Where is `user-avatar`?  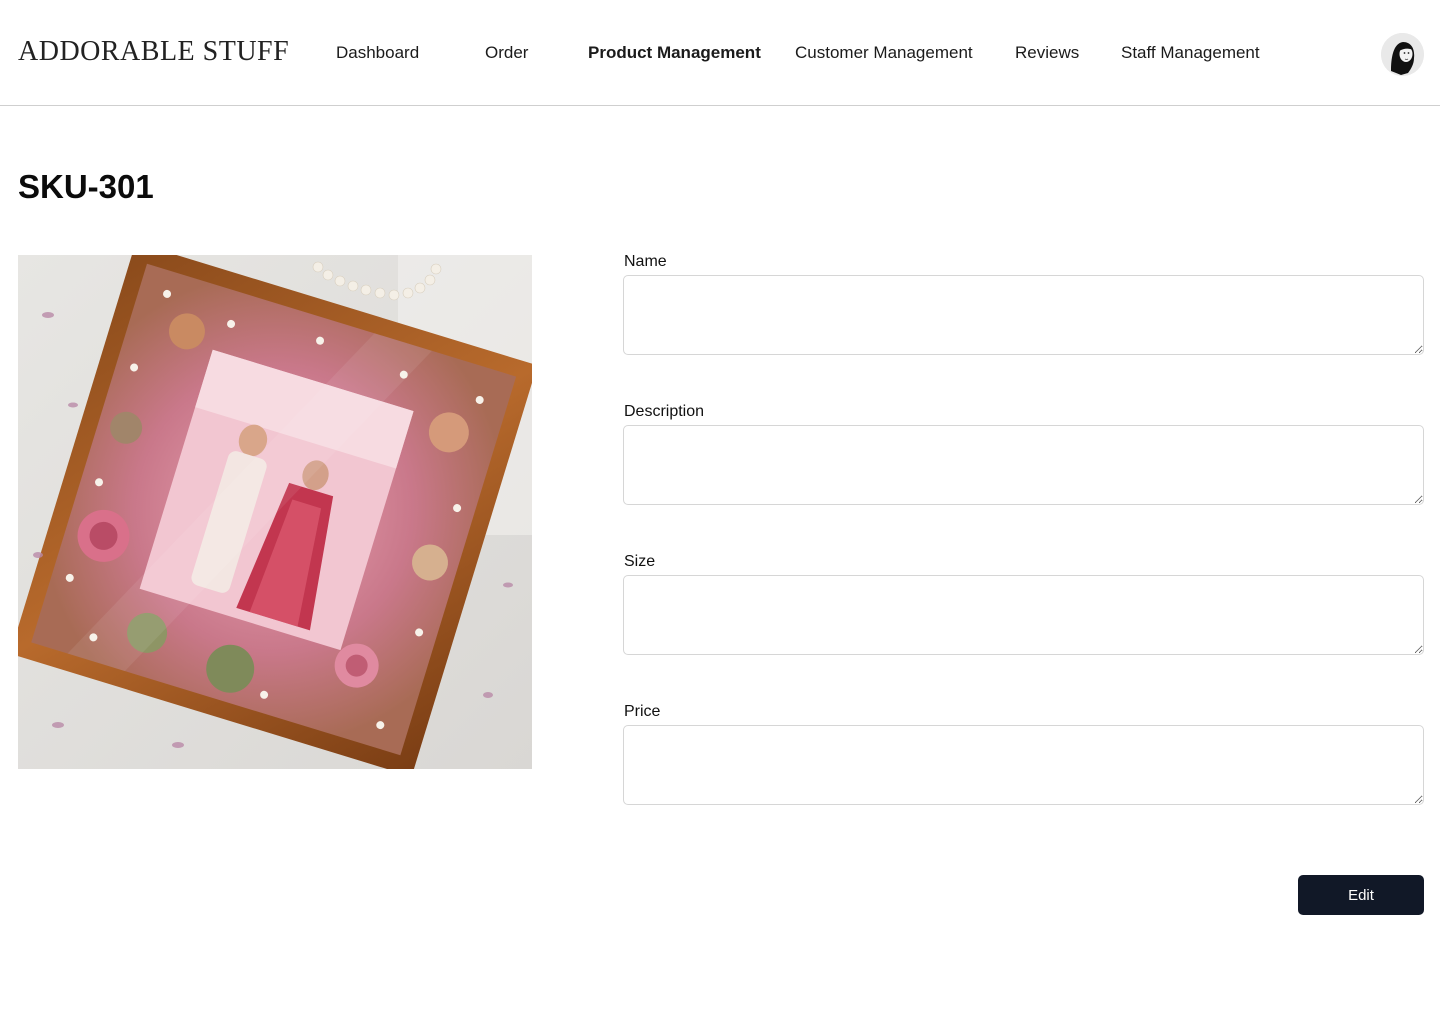 user-avatar is located at coordinates (1402, 54).